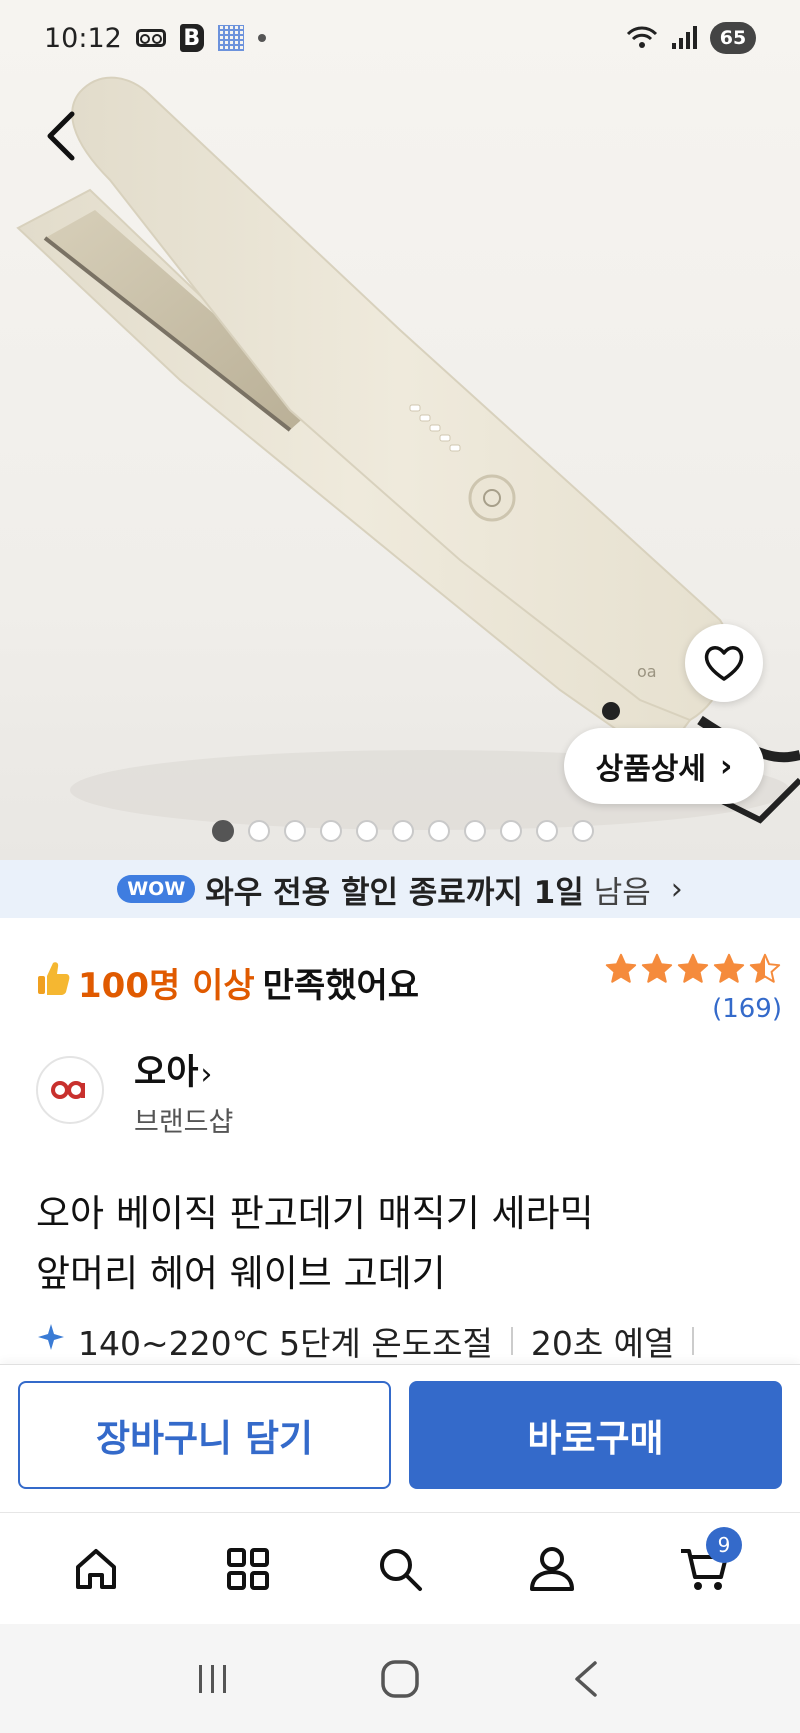 This screenshot has width=800, height=1733. What do you see at coordinates (315, 1213) in the screenshot?
I see `product-title-line-1: 오아 베이직 판고데기 매직기 세라믹` at bounding box center [315, 1213].